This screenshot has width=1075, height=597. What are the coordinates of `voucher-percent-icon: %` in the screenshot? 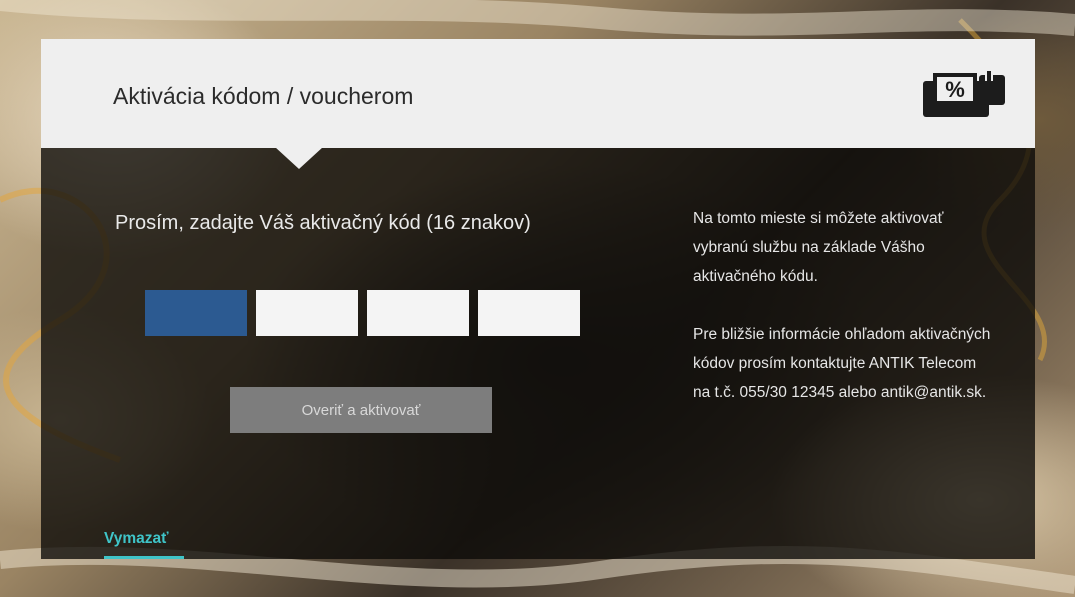 It's located at (964, 93).